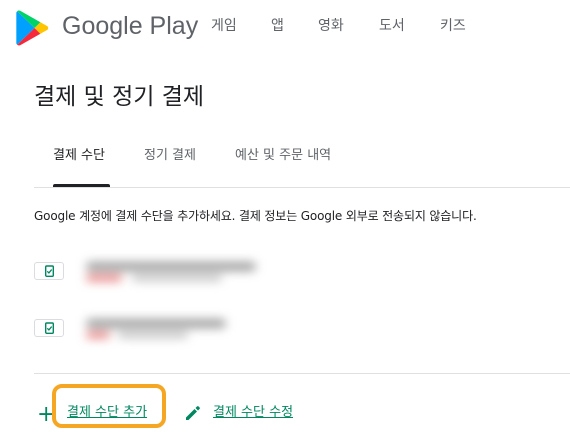  Describe the element at coordinates (32, 28) in the screenshot. I see `google-play-logo-icon` at that location.